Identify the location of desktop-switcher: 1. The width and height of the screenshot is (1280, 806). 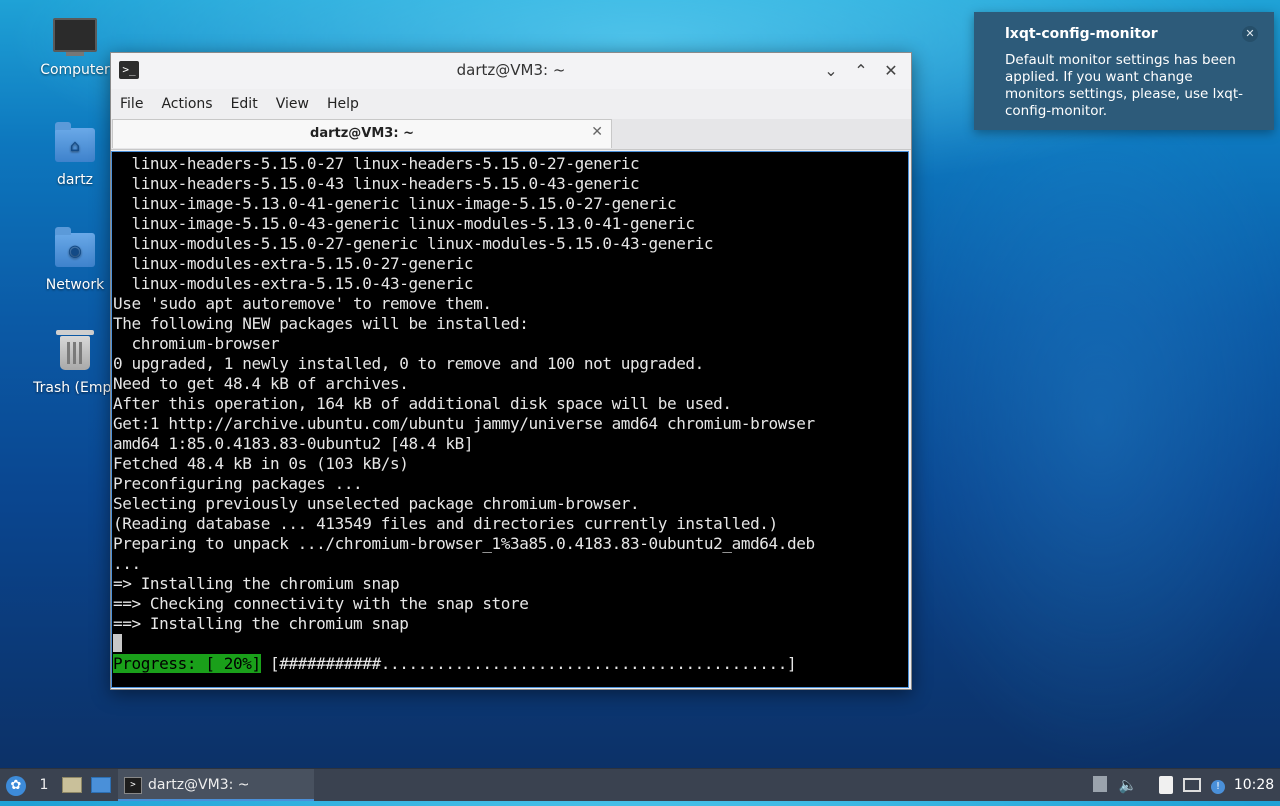
(44, 785).